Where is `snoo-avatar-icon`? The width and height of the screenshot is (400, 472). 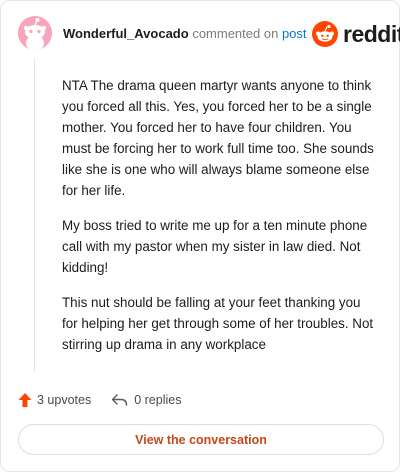 snoo-avatar-icon is located at coordinates (35, 33).